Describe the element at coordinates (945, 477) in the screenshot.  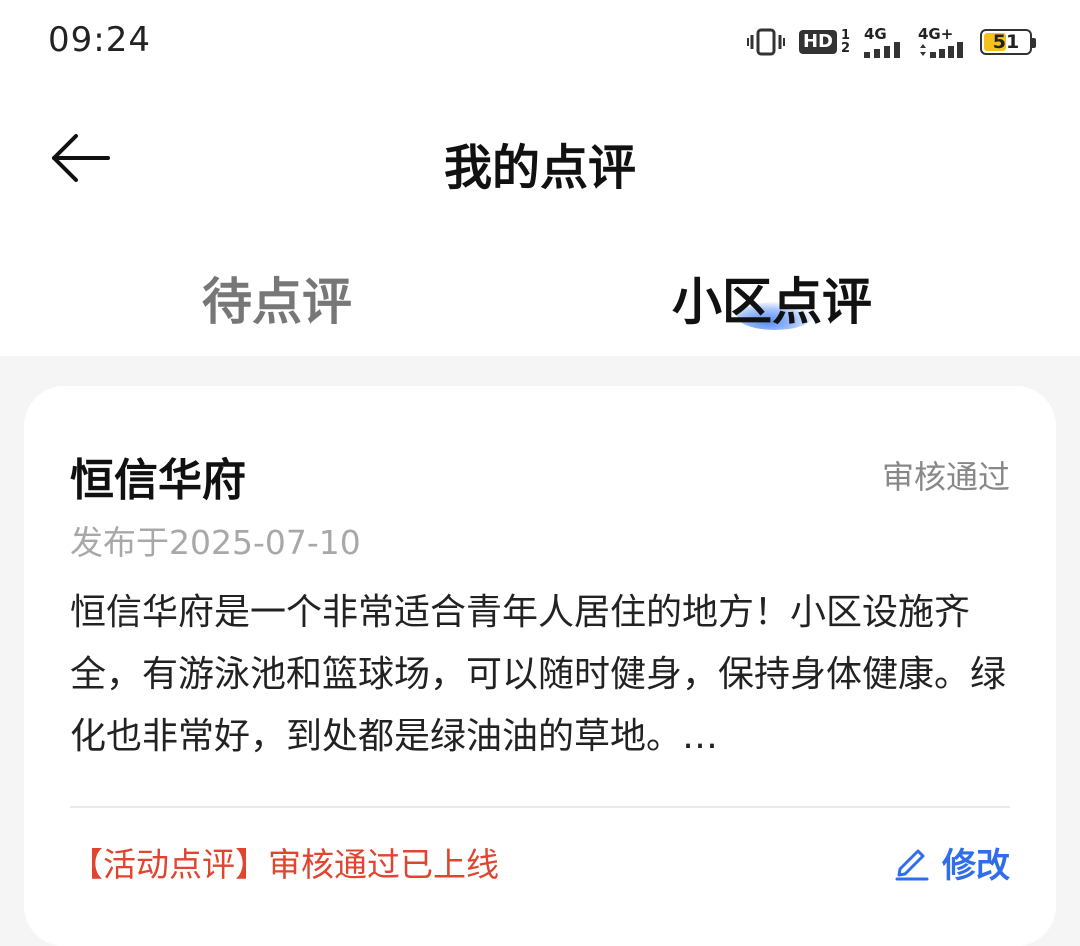
I see `review-status: 审核通过` at that location.